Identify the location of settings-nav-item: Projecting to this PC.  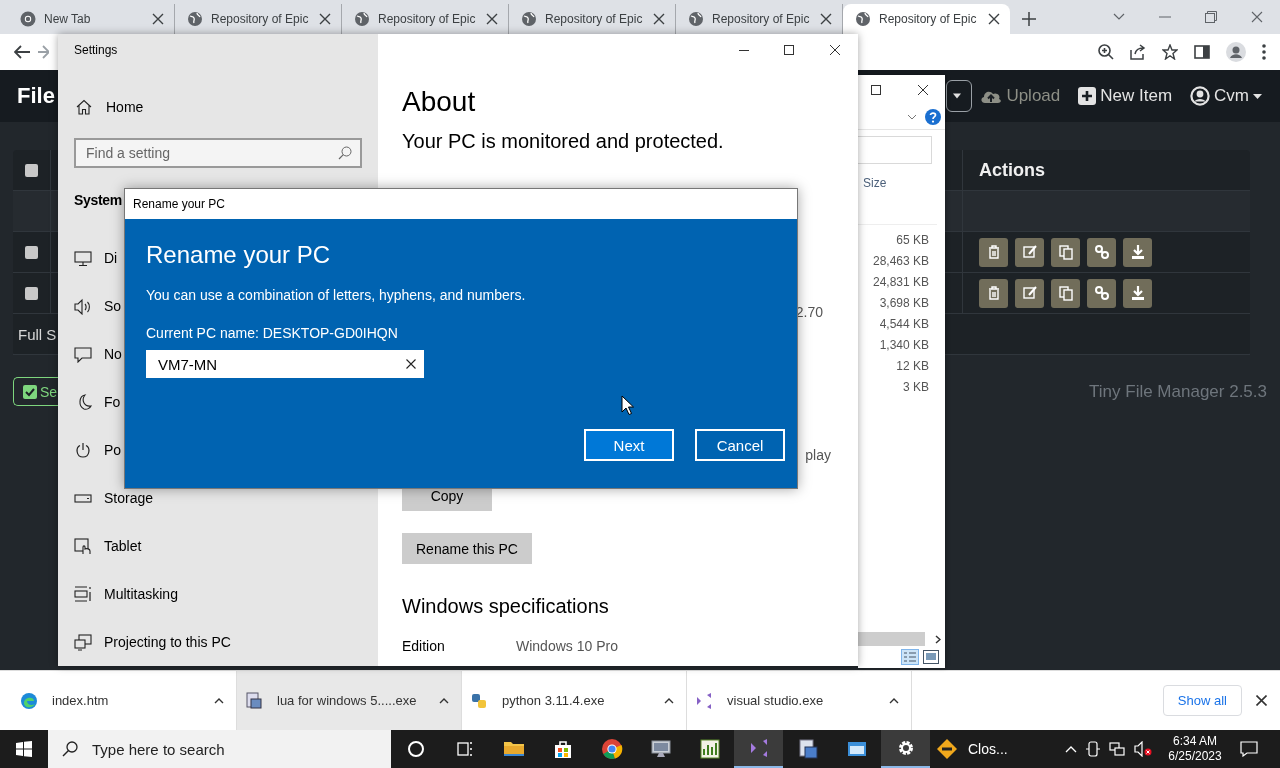
(152, 642).